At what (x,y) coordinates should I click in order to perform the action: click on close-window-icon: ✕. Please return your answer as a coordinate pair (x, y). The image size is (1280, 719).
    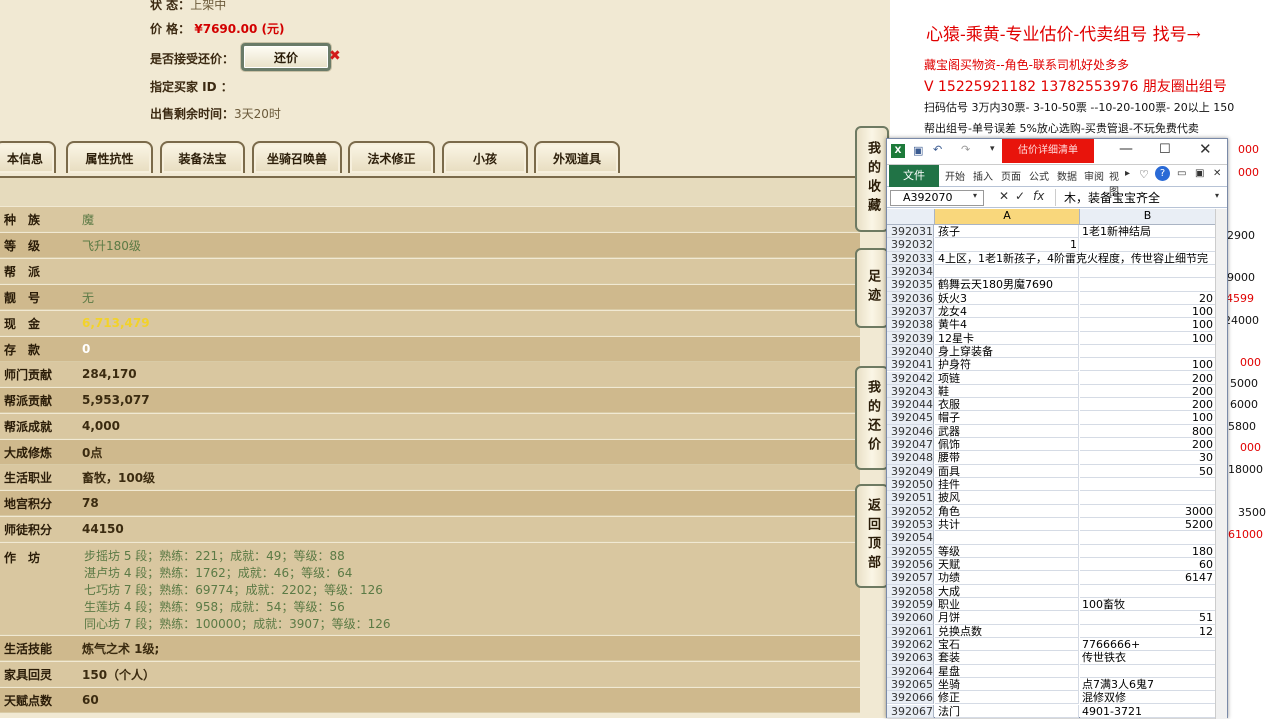
    Looking at the image, I should click on (1205, 149).